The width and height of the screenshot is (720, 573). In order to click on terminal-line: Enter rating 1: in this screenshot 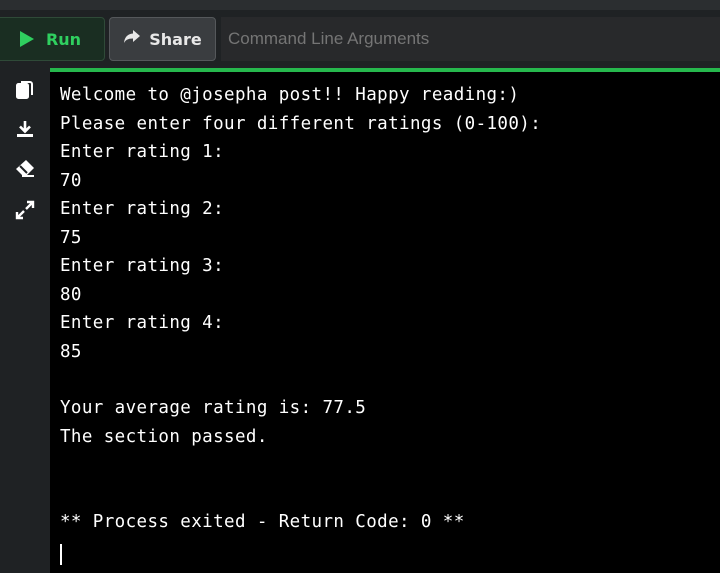, I will do `click(142, 152)`.